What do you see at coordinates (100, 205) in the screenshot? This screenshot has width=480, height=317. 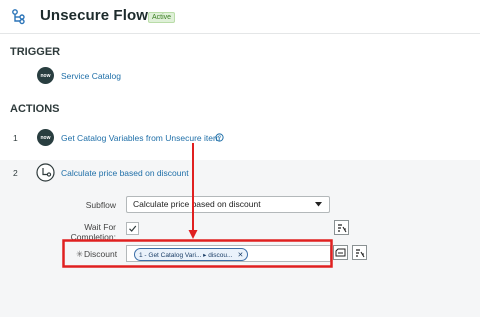 I see `subflow-label: Subflow` at bounding box center [100, 205].